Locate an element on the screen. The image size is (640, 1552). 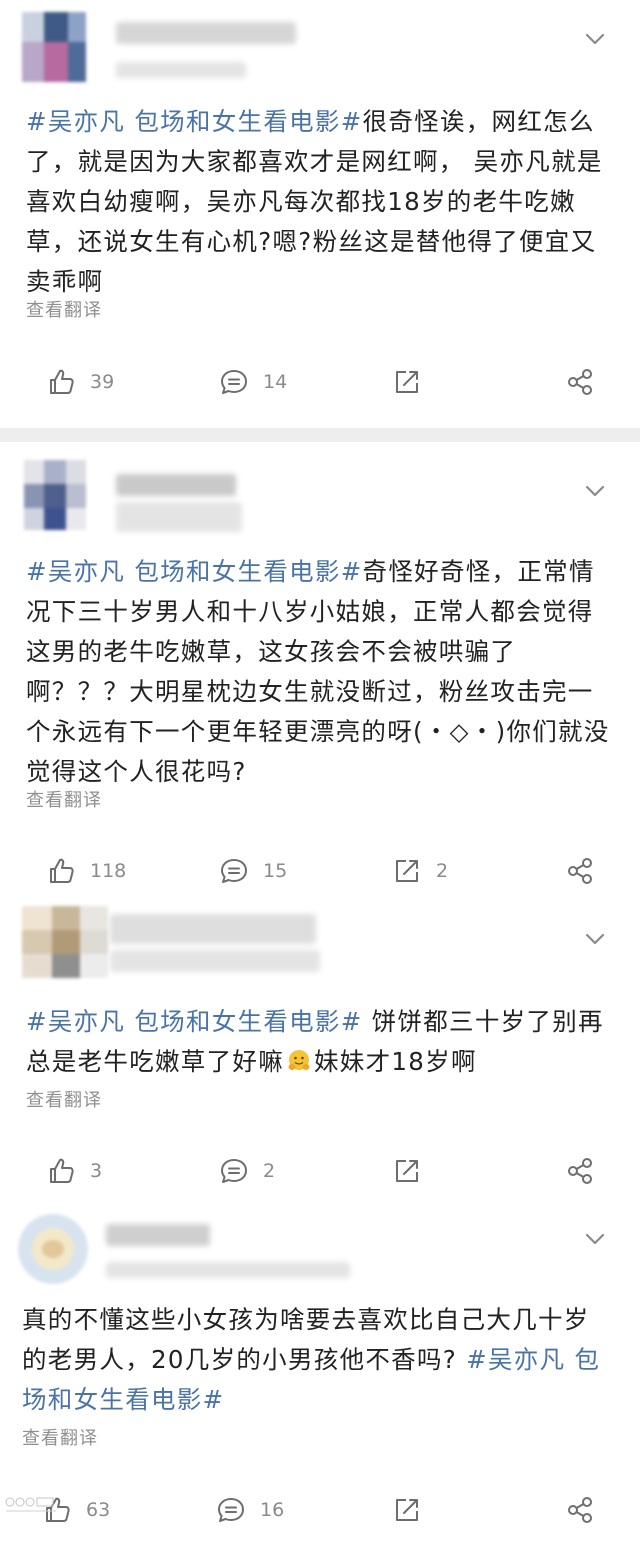
comment-button: 14 is located at coordinates (253, 382).